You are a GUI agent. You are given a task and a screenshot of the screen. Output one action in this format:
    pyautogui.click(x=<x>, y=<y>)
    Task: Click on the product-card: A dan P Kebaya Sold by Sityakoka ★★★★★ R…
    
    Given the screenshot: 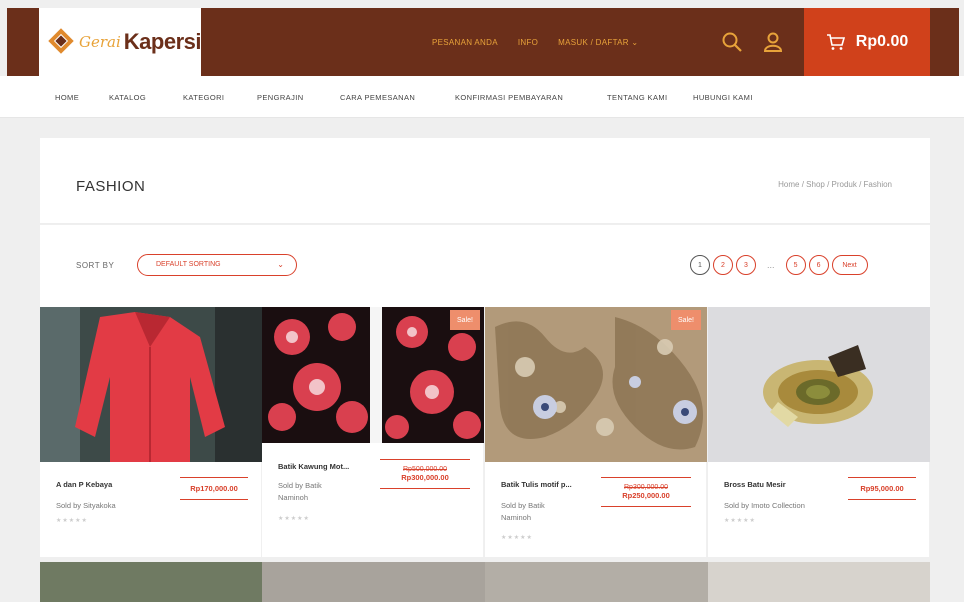 What is the action you would take?
    pyautogui.click(x=151, y=432)
    